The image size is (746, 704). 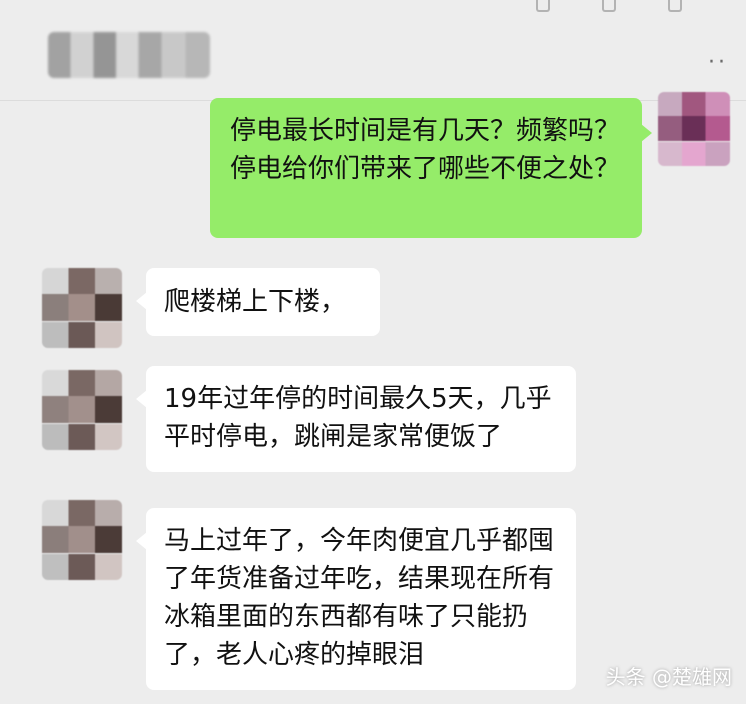 What do you see at coordinates (718, 62) in the screenshot?
I see `more-dots-icon: ··` at bounding box center [718, 62].